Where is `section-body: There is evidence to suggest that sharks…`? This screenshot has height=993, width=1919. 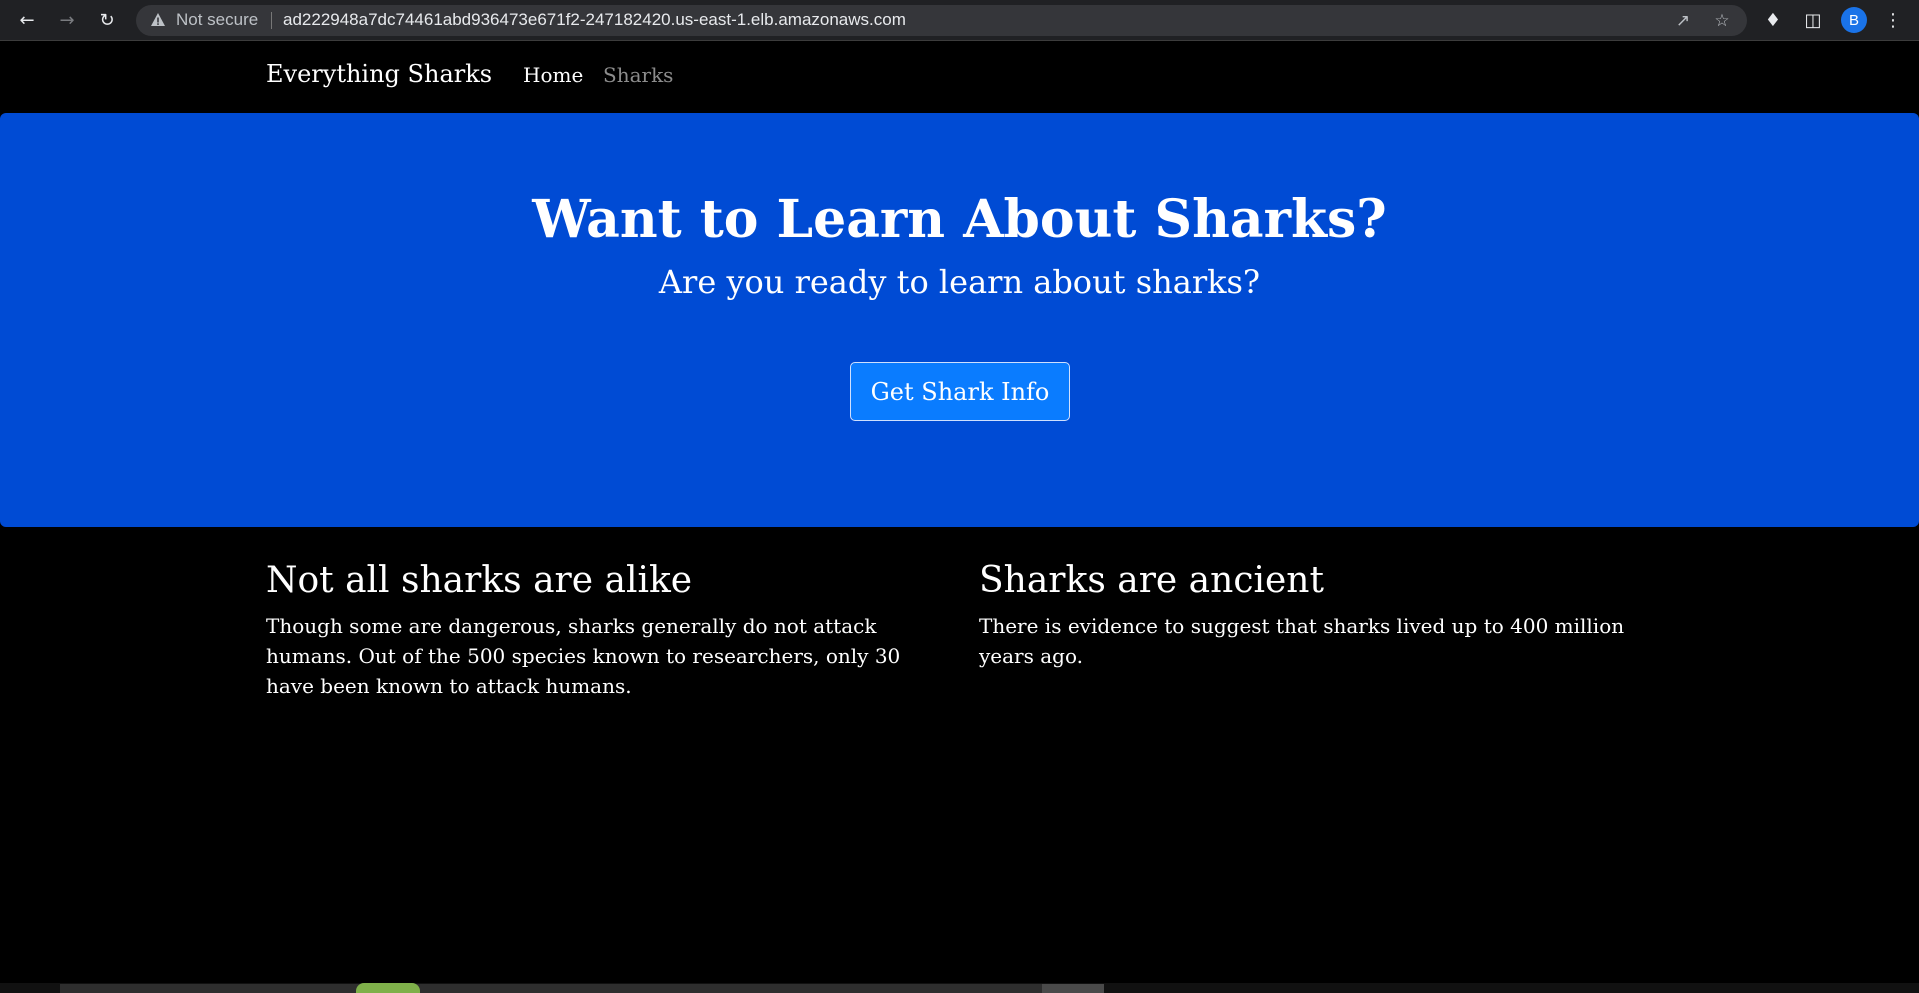
section-body: There is evidence to suggest that sharks… is located at coordinates (1302, 641).